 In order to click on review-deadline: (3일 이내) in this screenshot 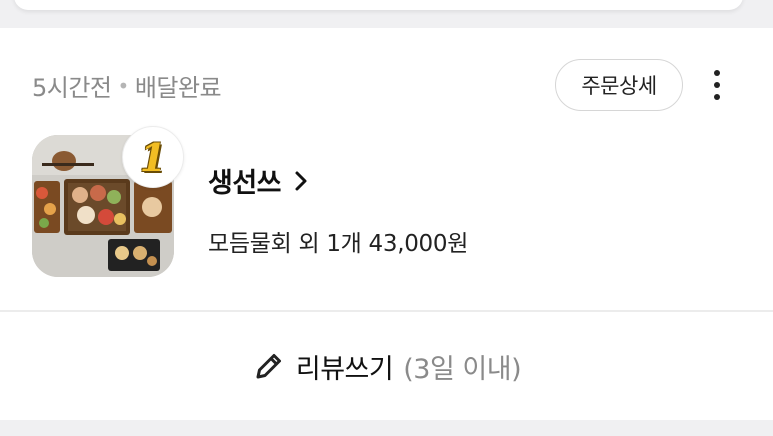, I will do `click(462, 369)`.